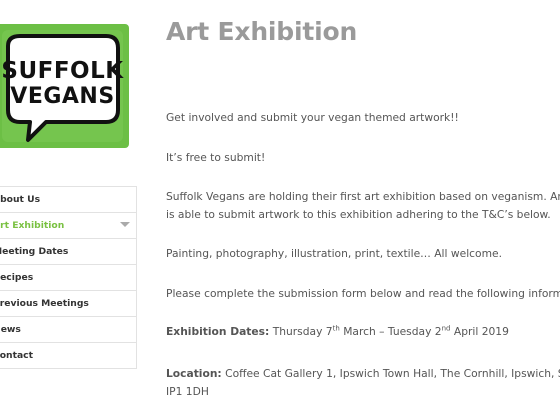  I want to click on sidebar-item-previous-meetings: Previous Meetings, so click(68, 304).